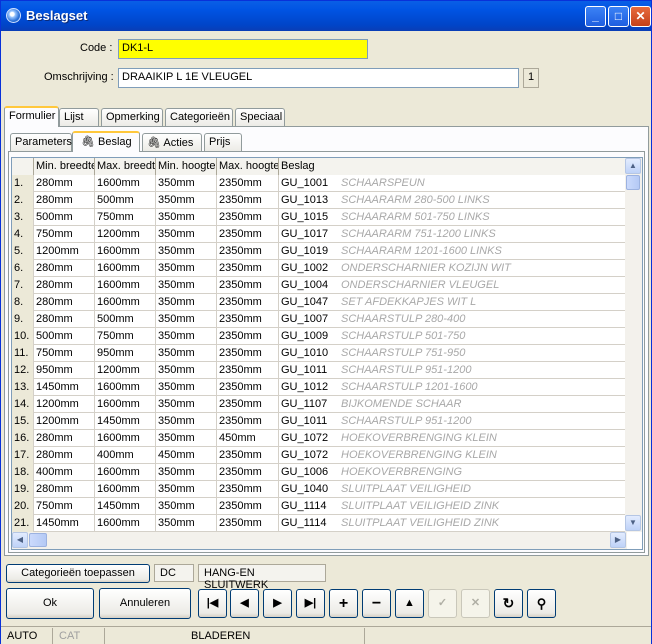 This screenshot has height=644, width=652. What do you see at coordinates (484, 285) in the screenshot?
I see `cell-beslag-omschrijving: ONDERSCHARNIER VLEUGEL` at bounding box center [484, 285].